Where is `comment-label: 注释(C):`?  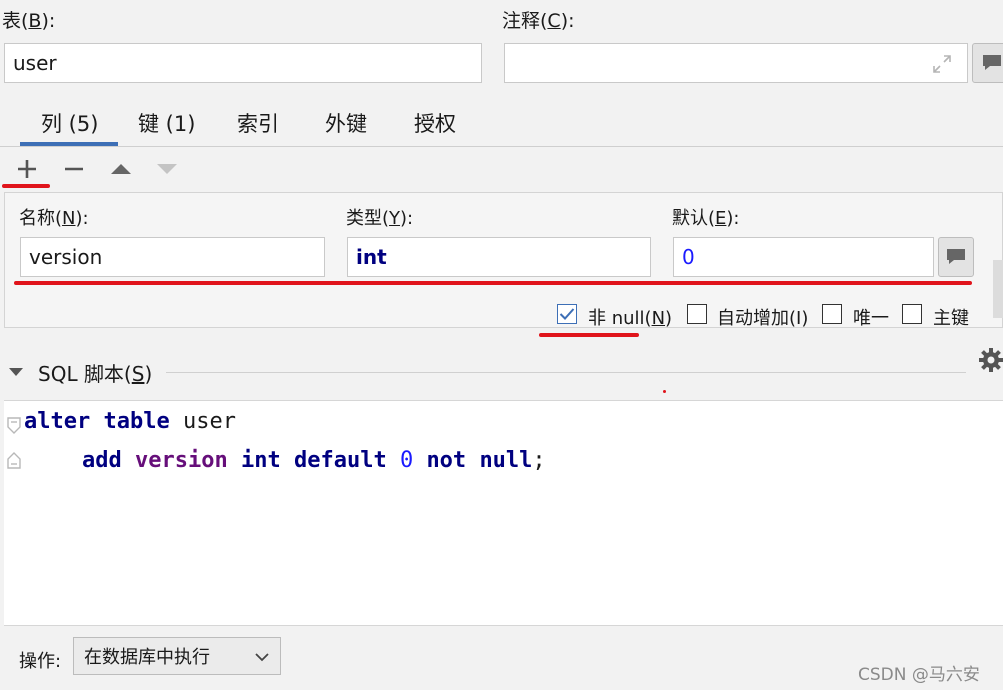 comment-label: 注释(C): is located at coordinates (538, 21).